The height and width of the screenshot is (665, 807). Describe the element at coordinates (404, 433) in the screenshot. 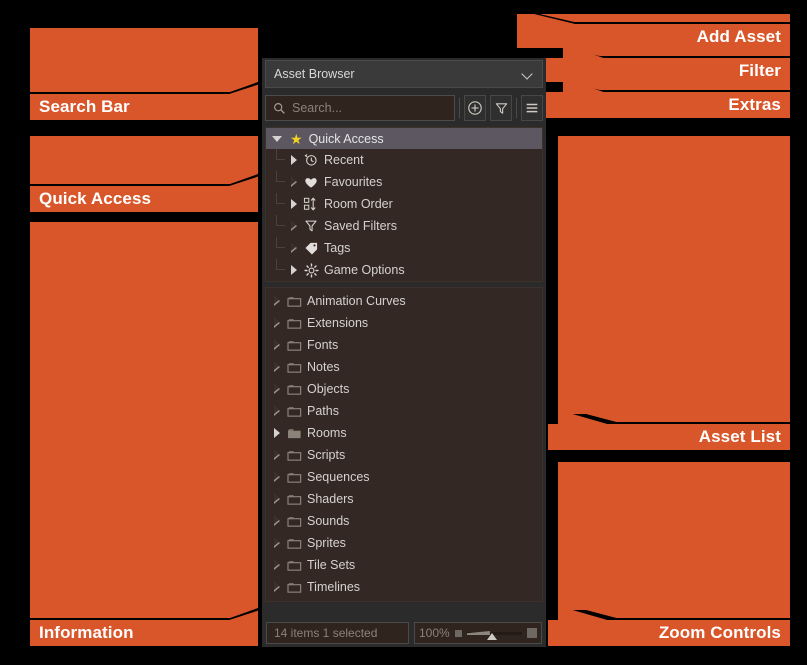

I see `tree-item-rooms: Rooms` at that location.